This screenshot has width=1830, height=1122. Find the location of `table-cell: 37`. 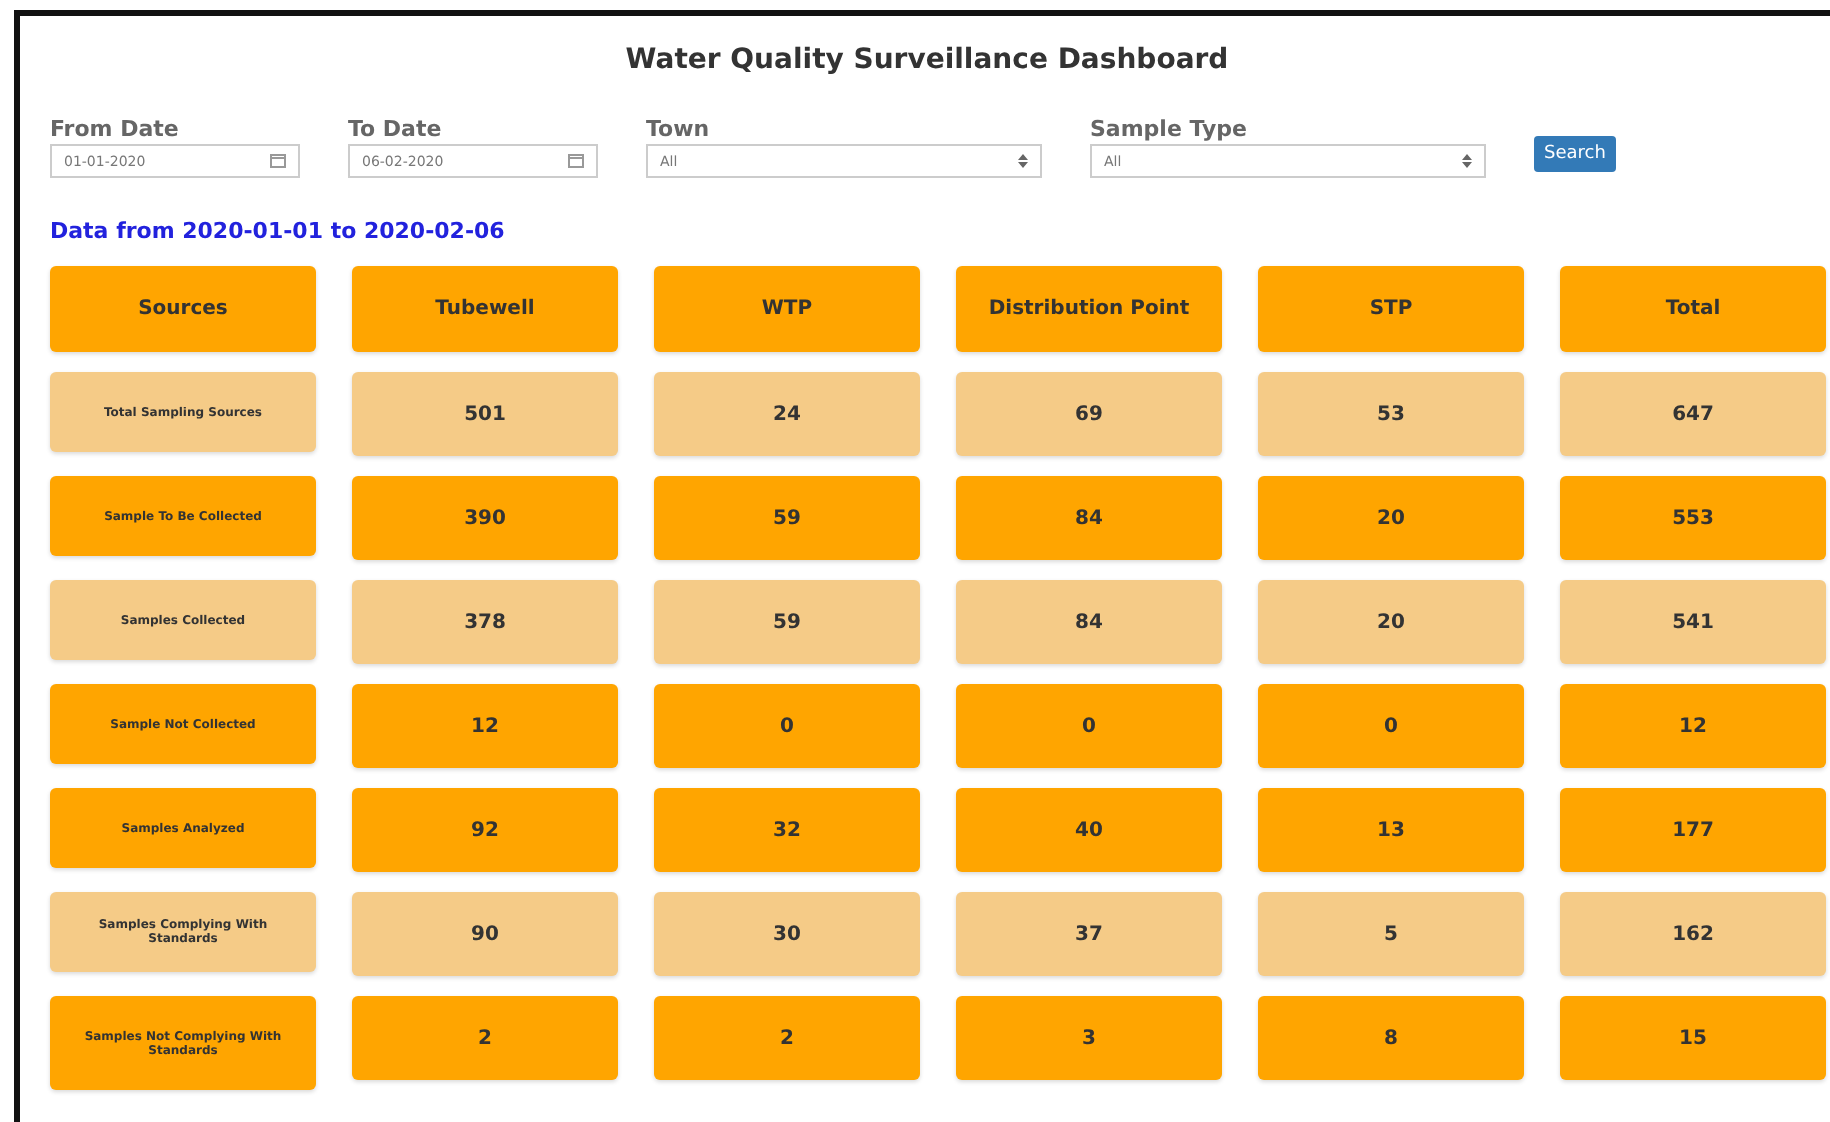

table-cell: 37 is located at coordinates (1089, 934).